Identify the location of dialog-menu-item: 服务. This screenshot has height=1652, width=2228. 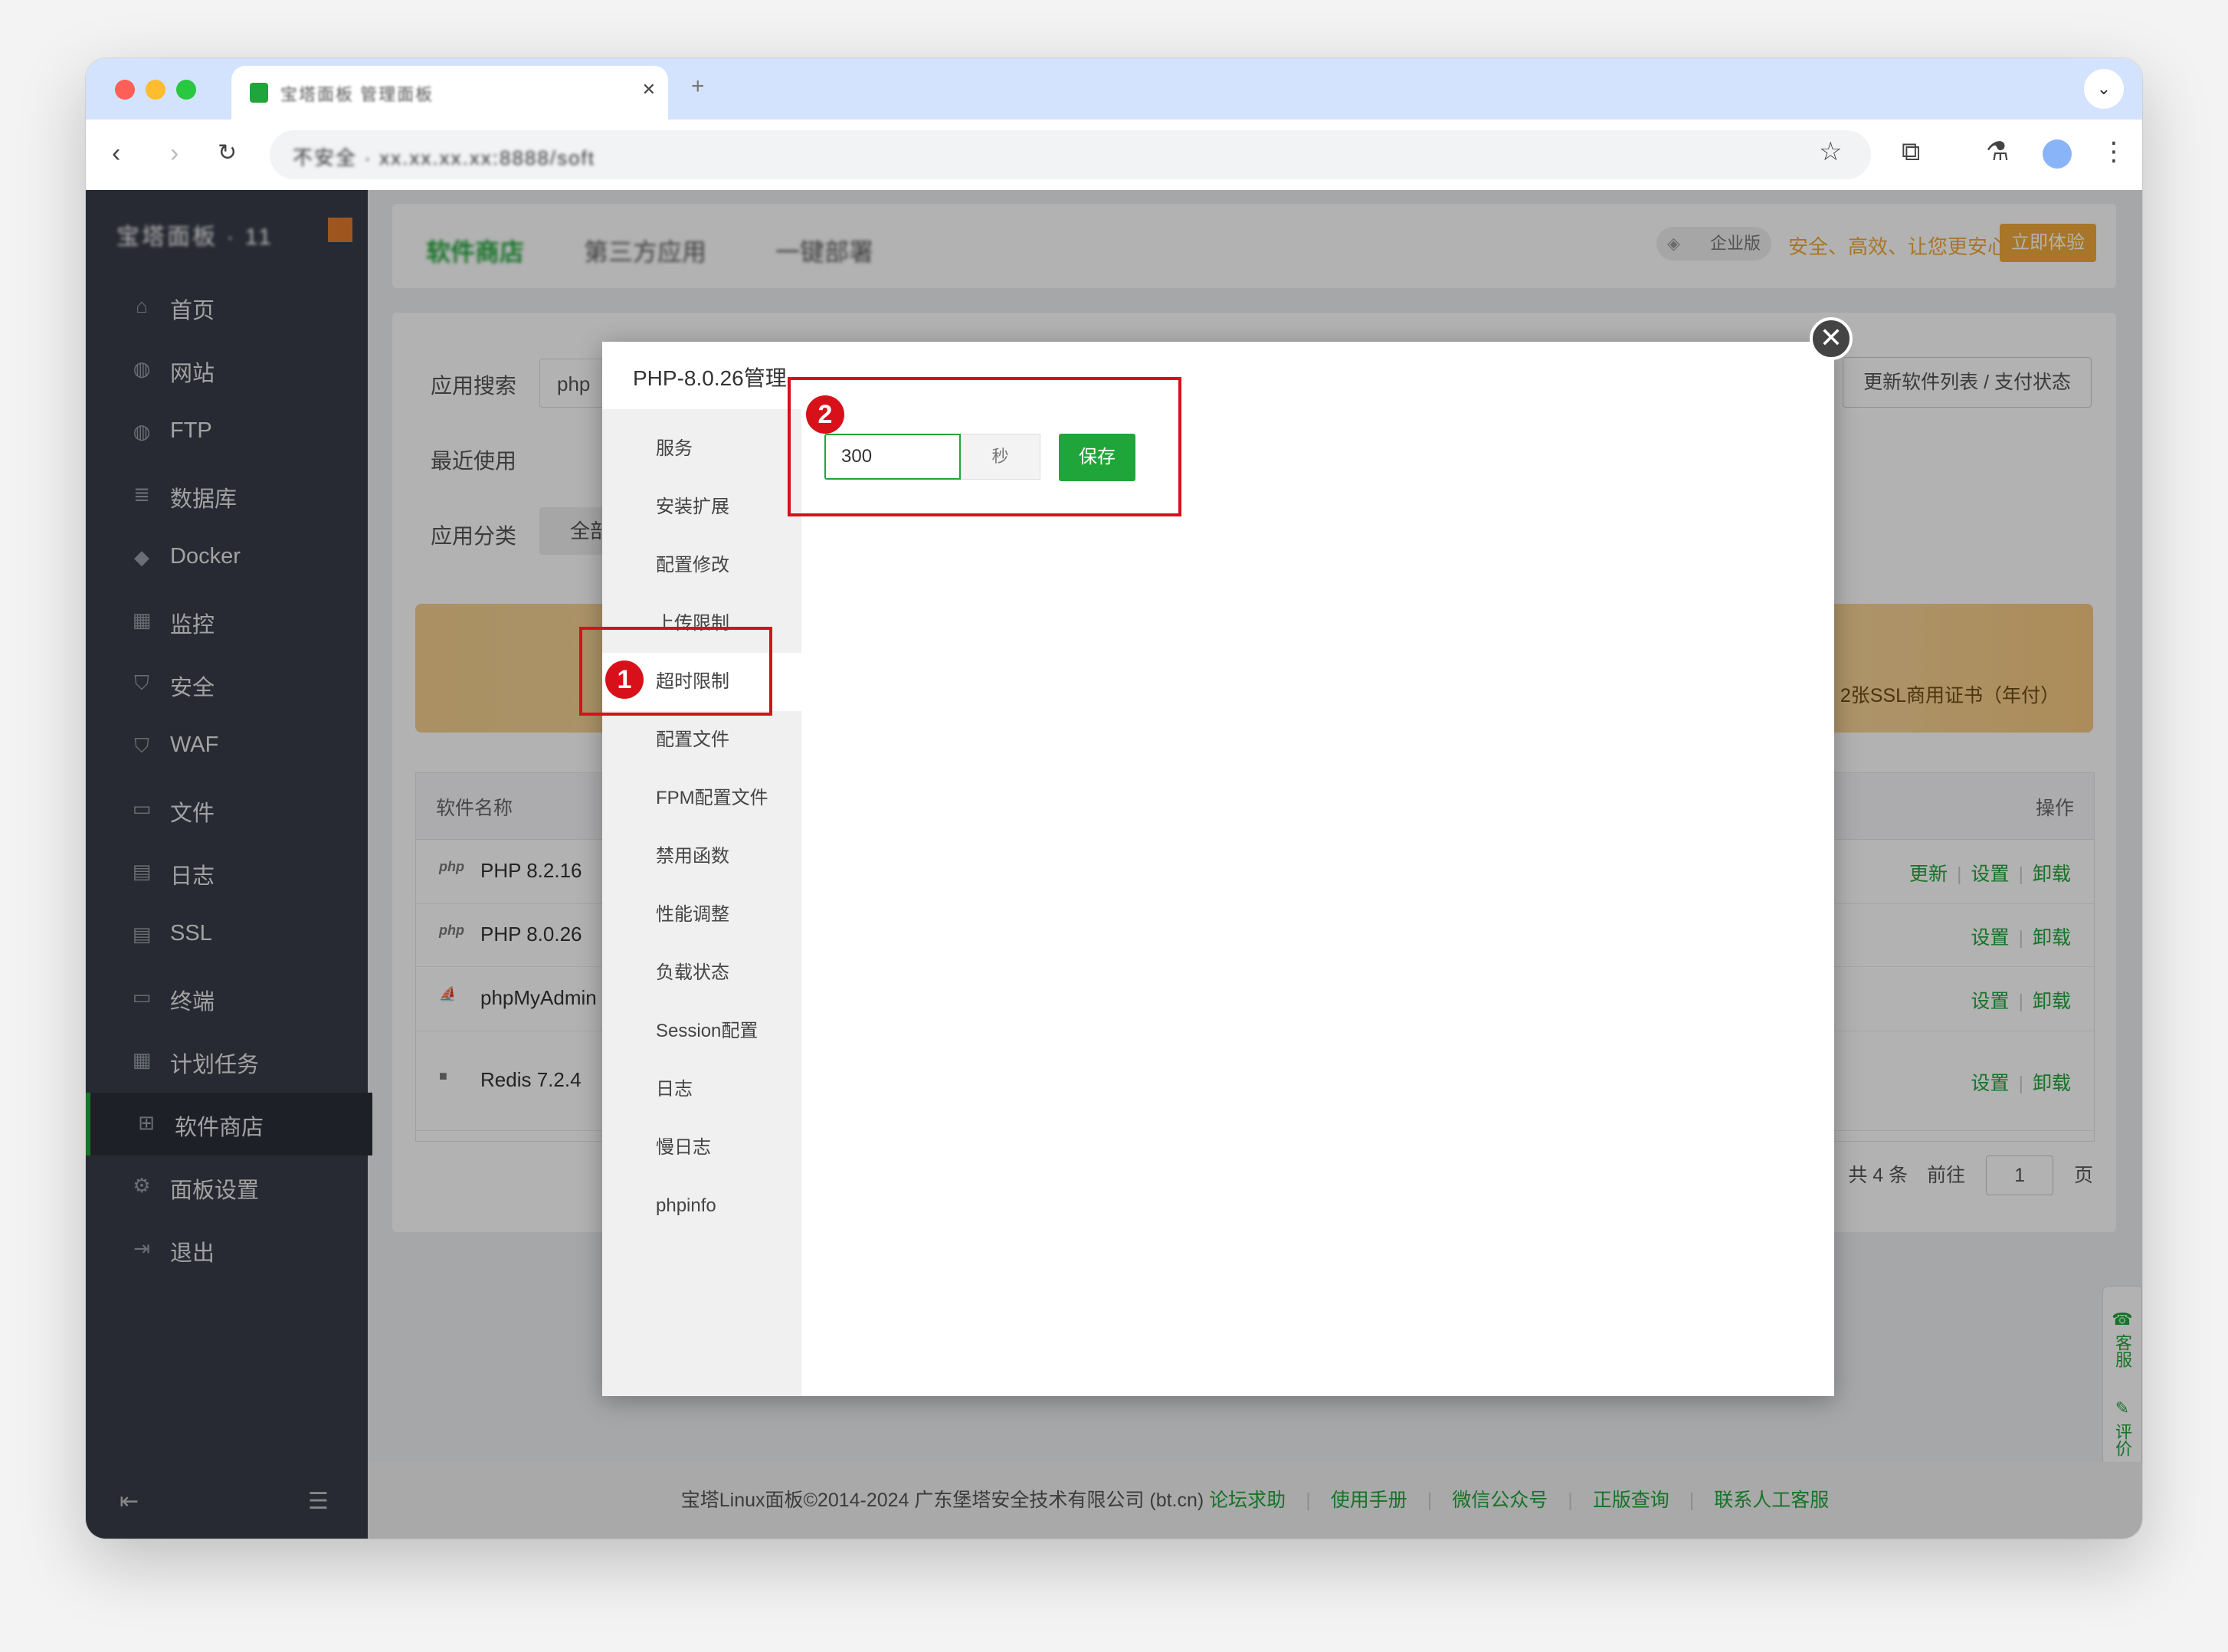
(701, 449).